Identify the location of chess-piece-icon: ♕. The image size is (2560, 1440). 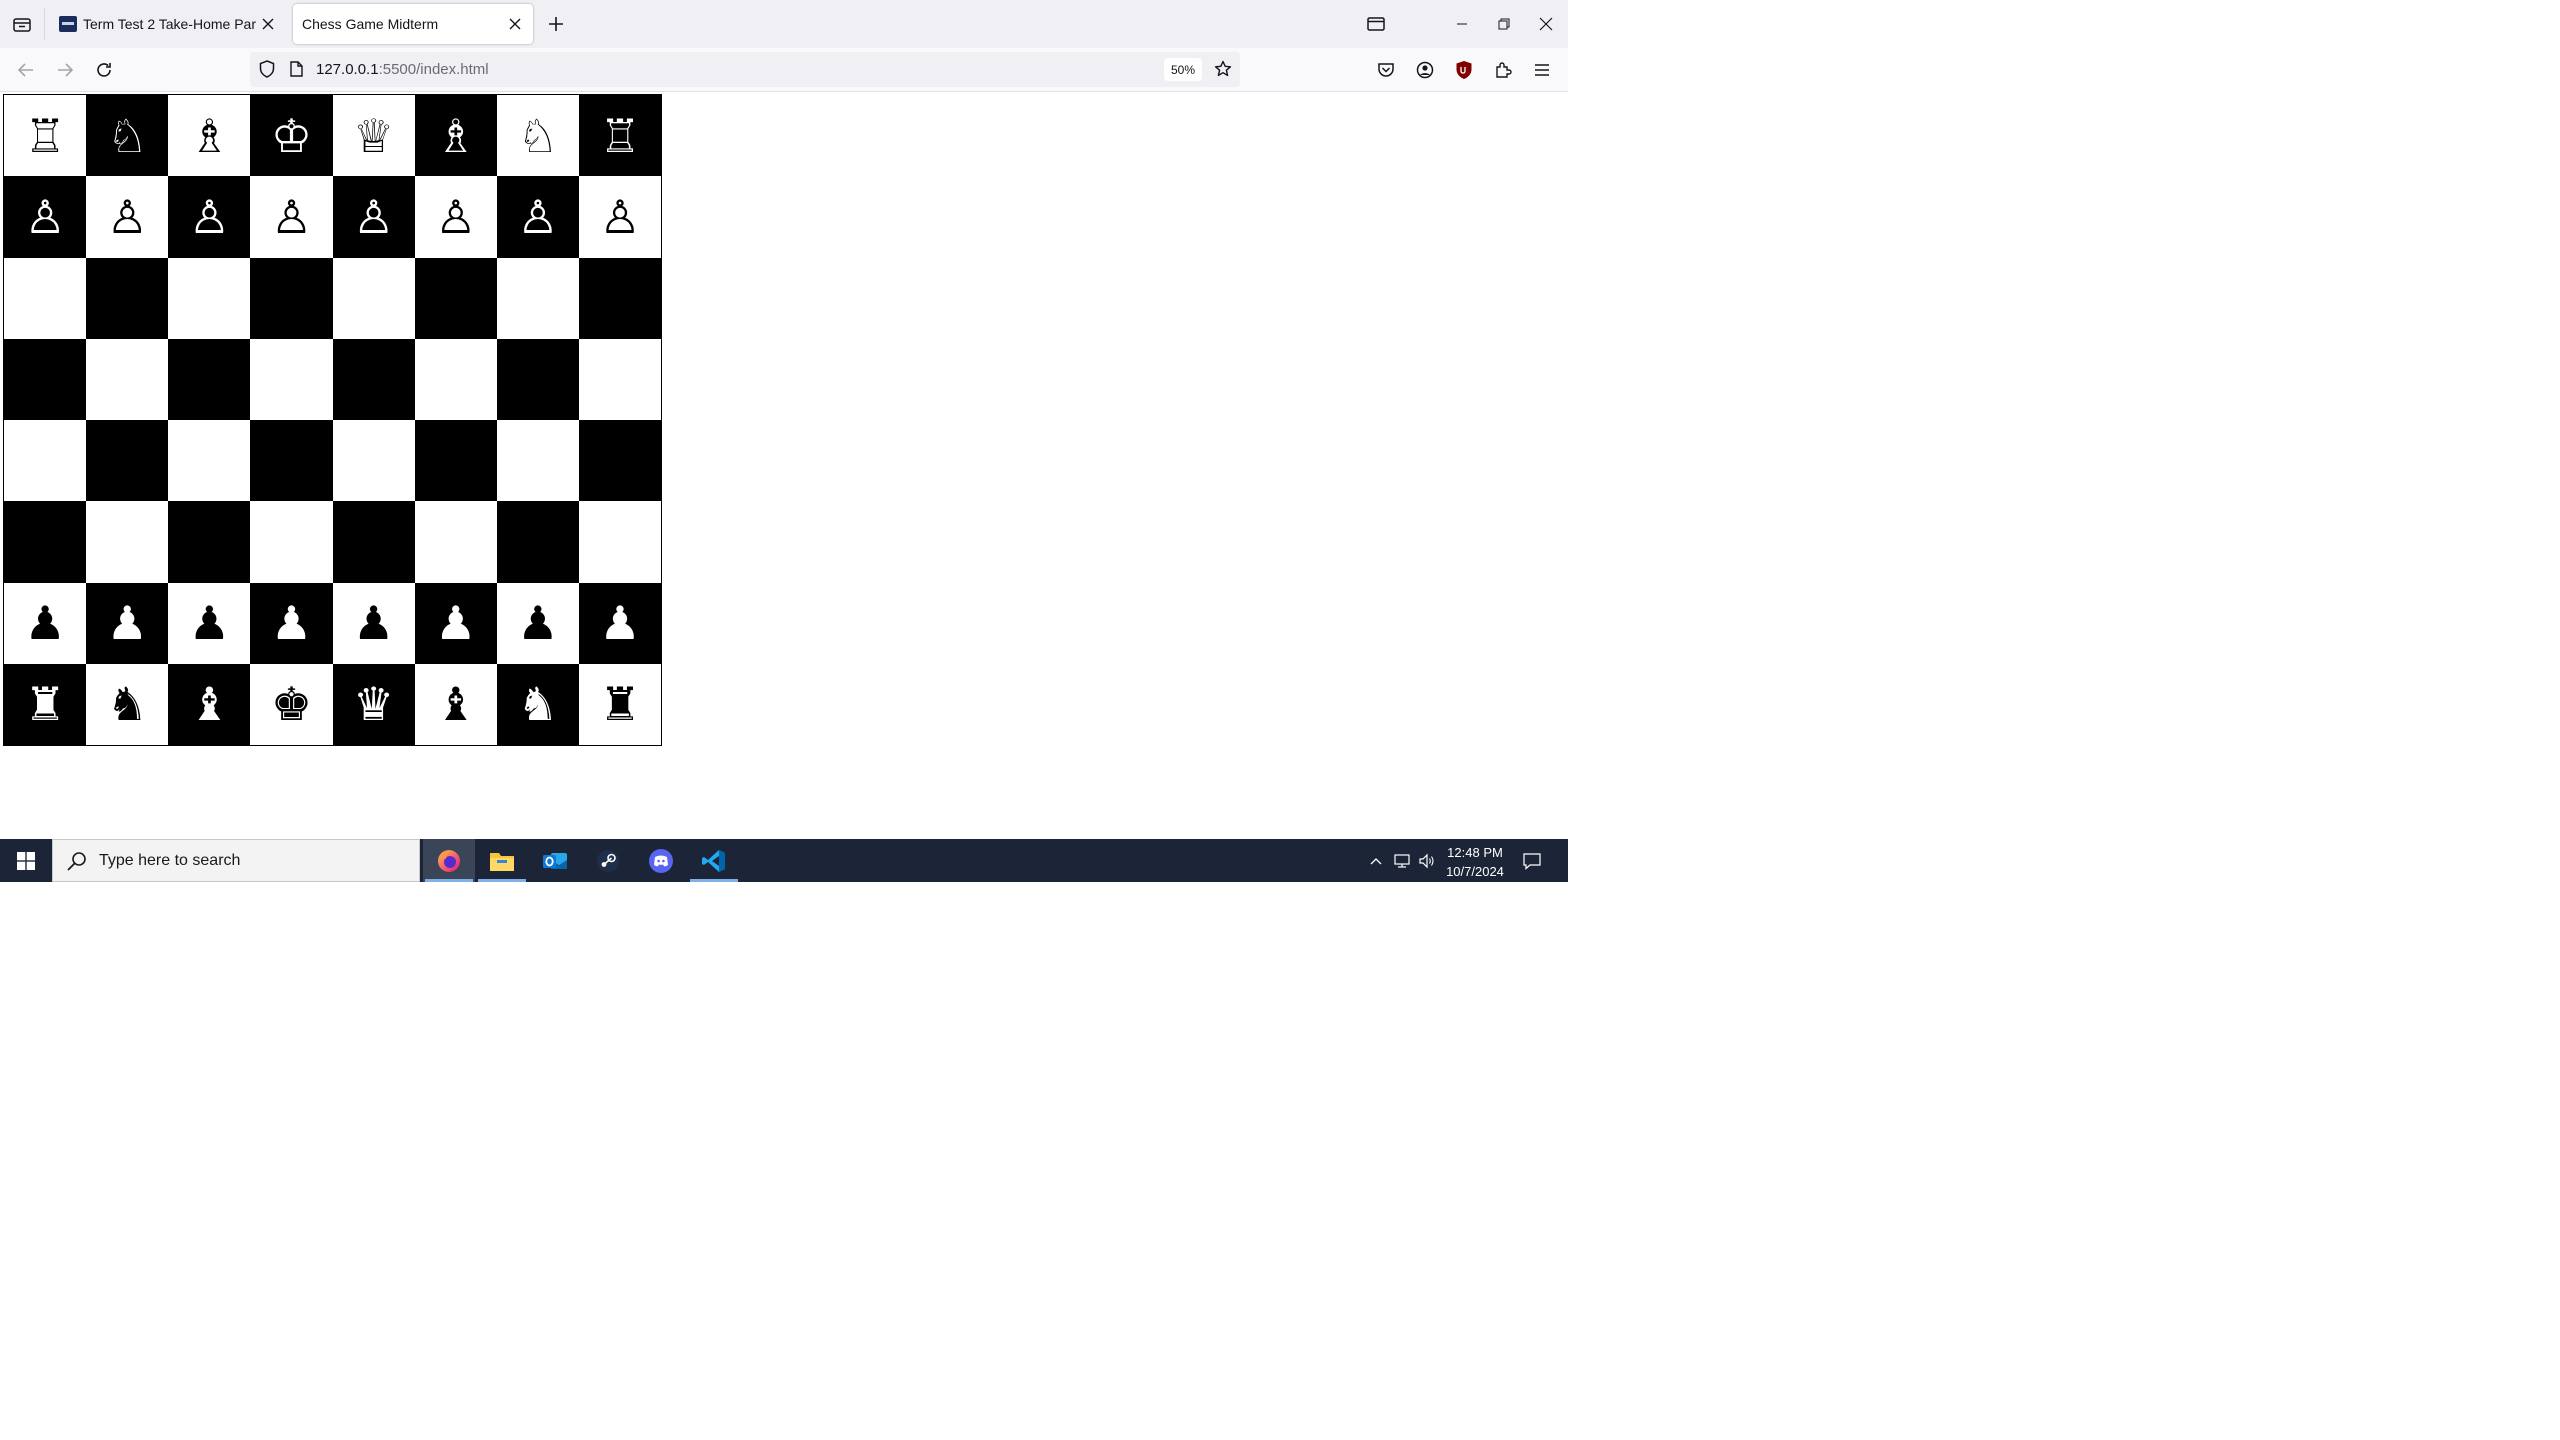
(373, 136).